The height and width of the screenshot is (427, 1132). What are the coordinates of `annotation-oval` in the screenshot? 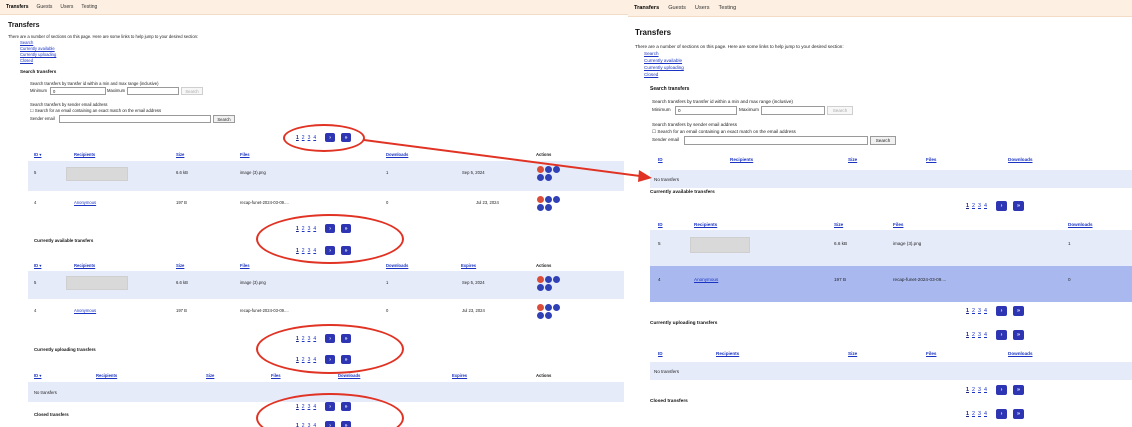 It's located at (330, 239).